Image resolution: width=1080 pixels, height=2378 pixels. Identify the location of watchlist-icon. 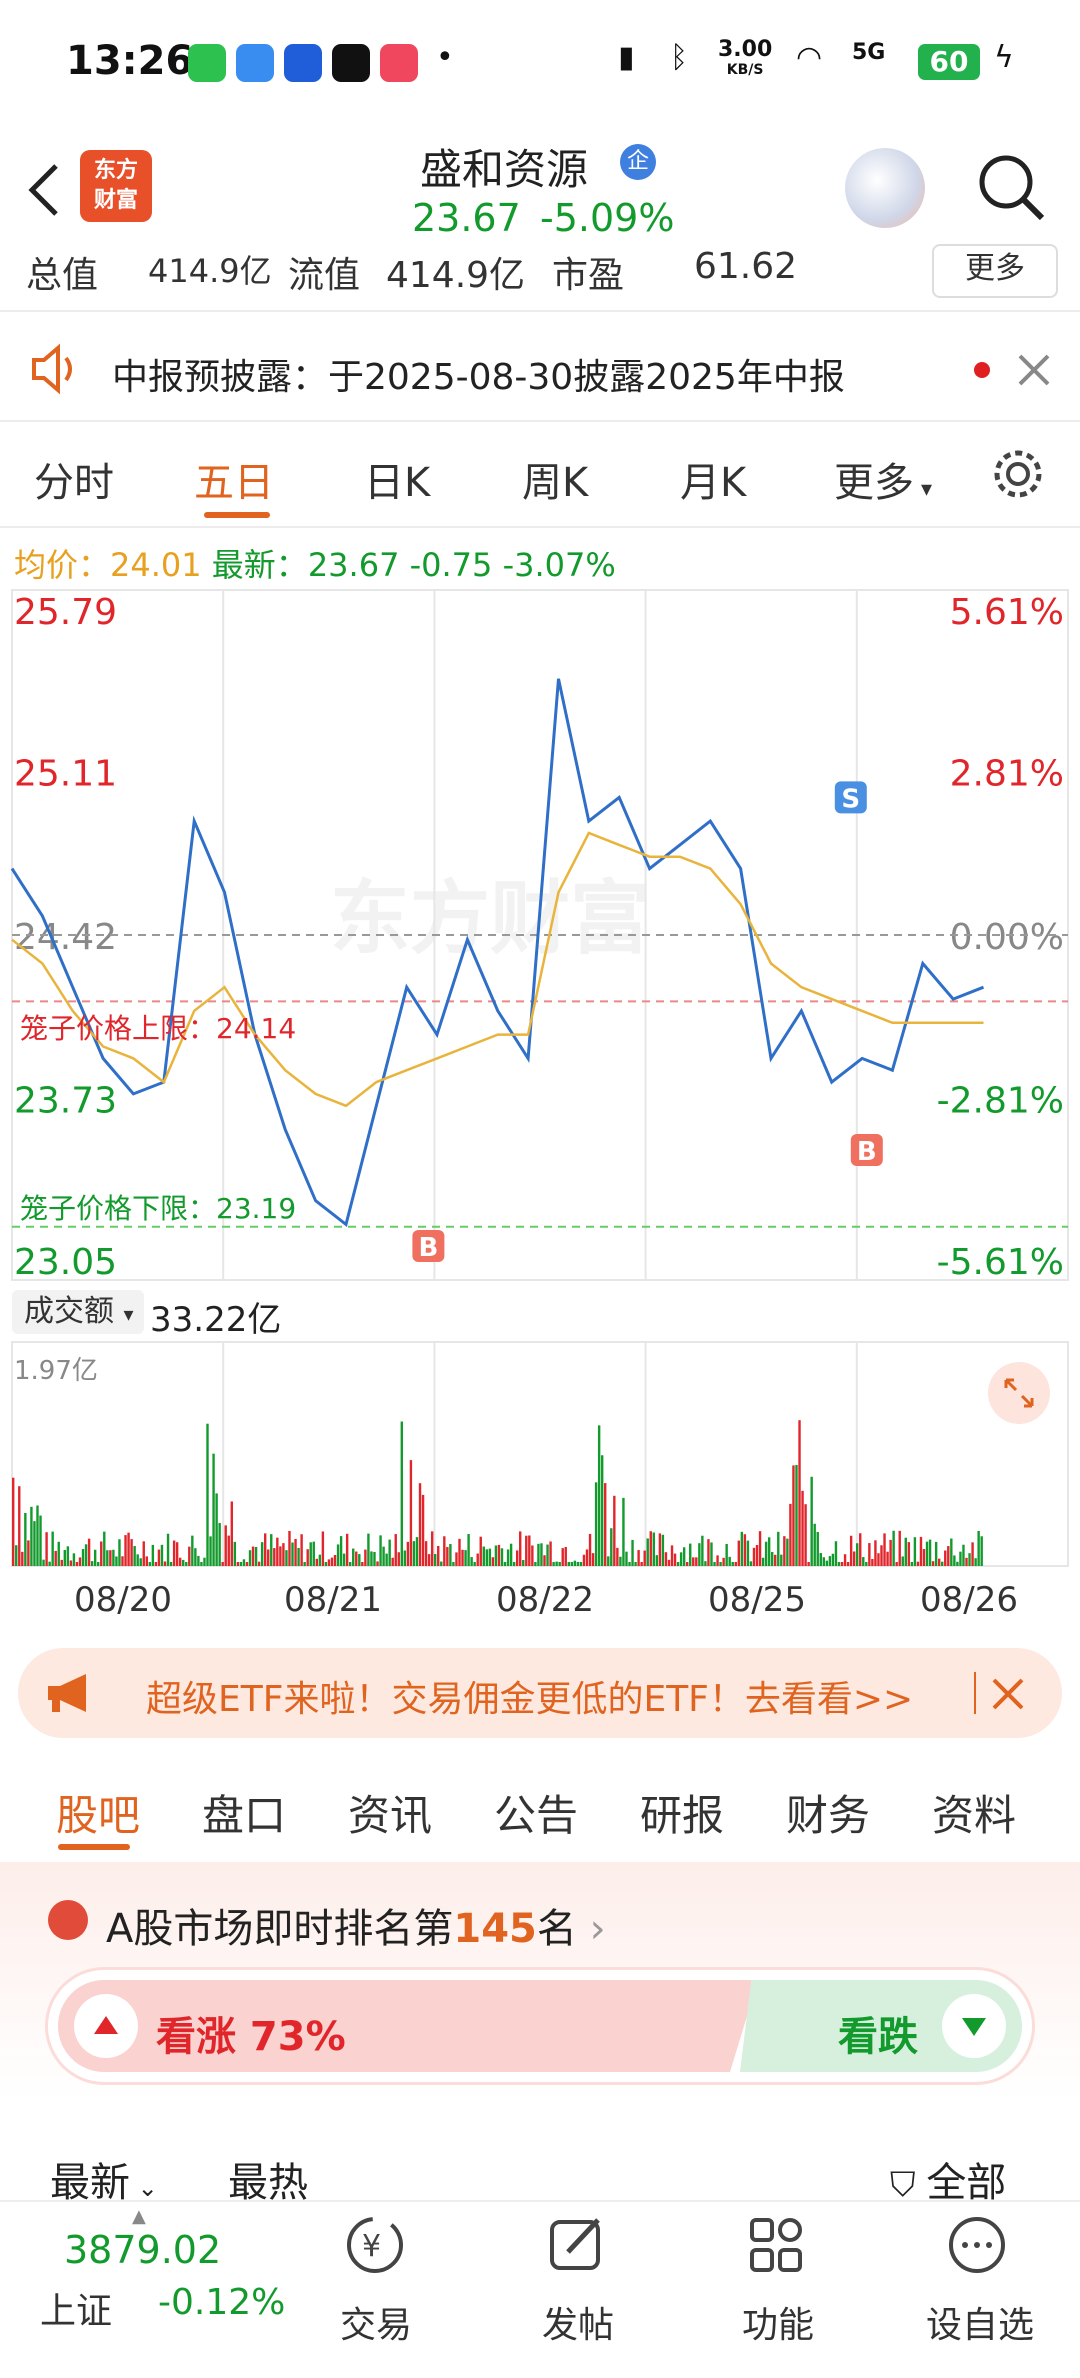
(977, 2245).